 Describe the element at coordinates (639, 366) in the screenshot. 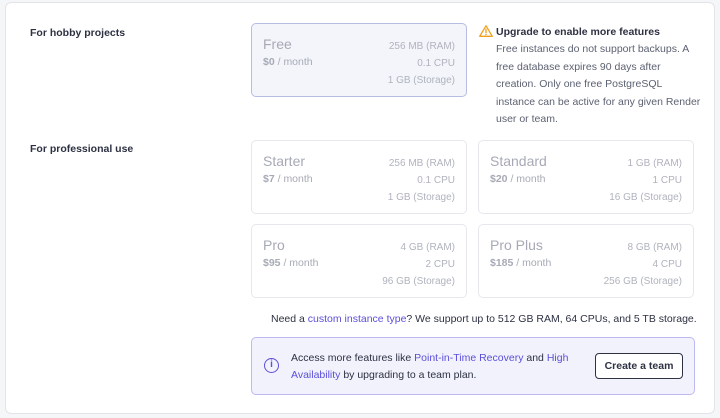

I see `create-team-button: Create a team` at that location.